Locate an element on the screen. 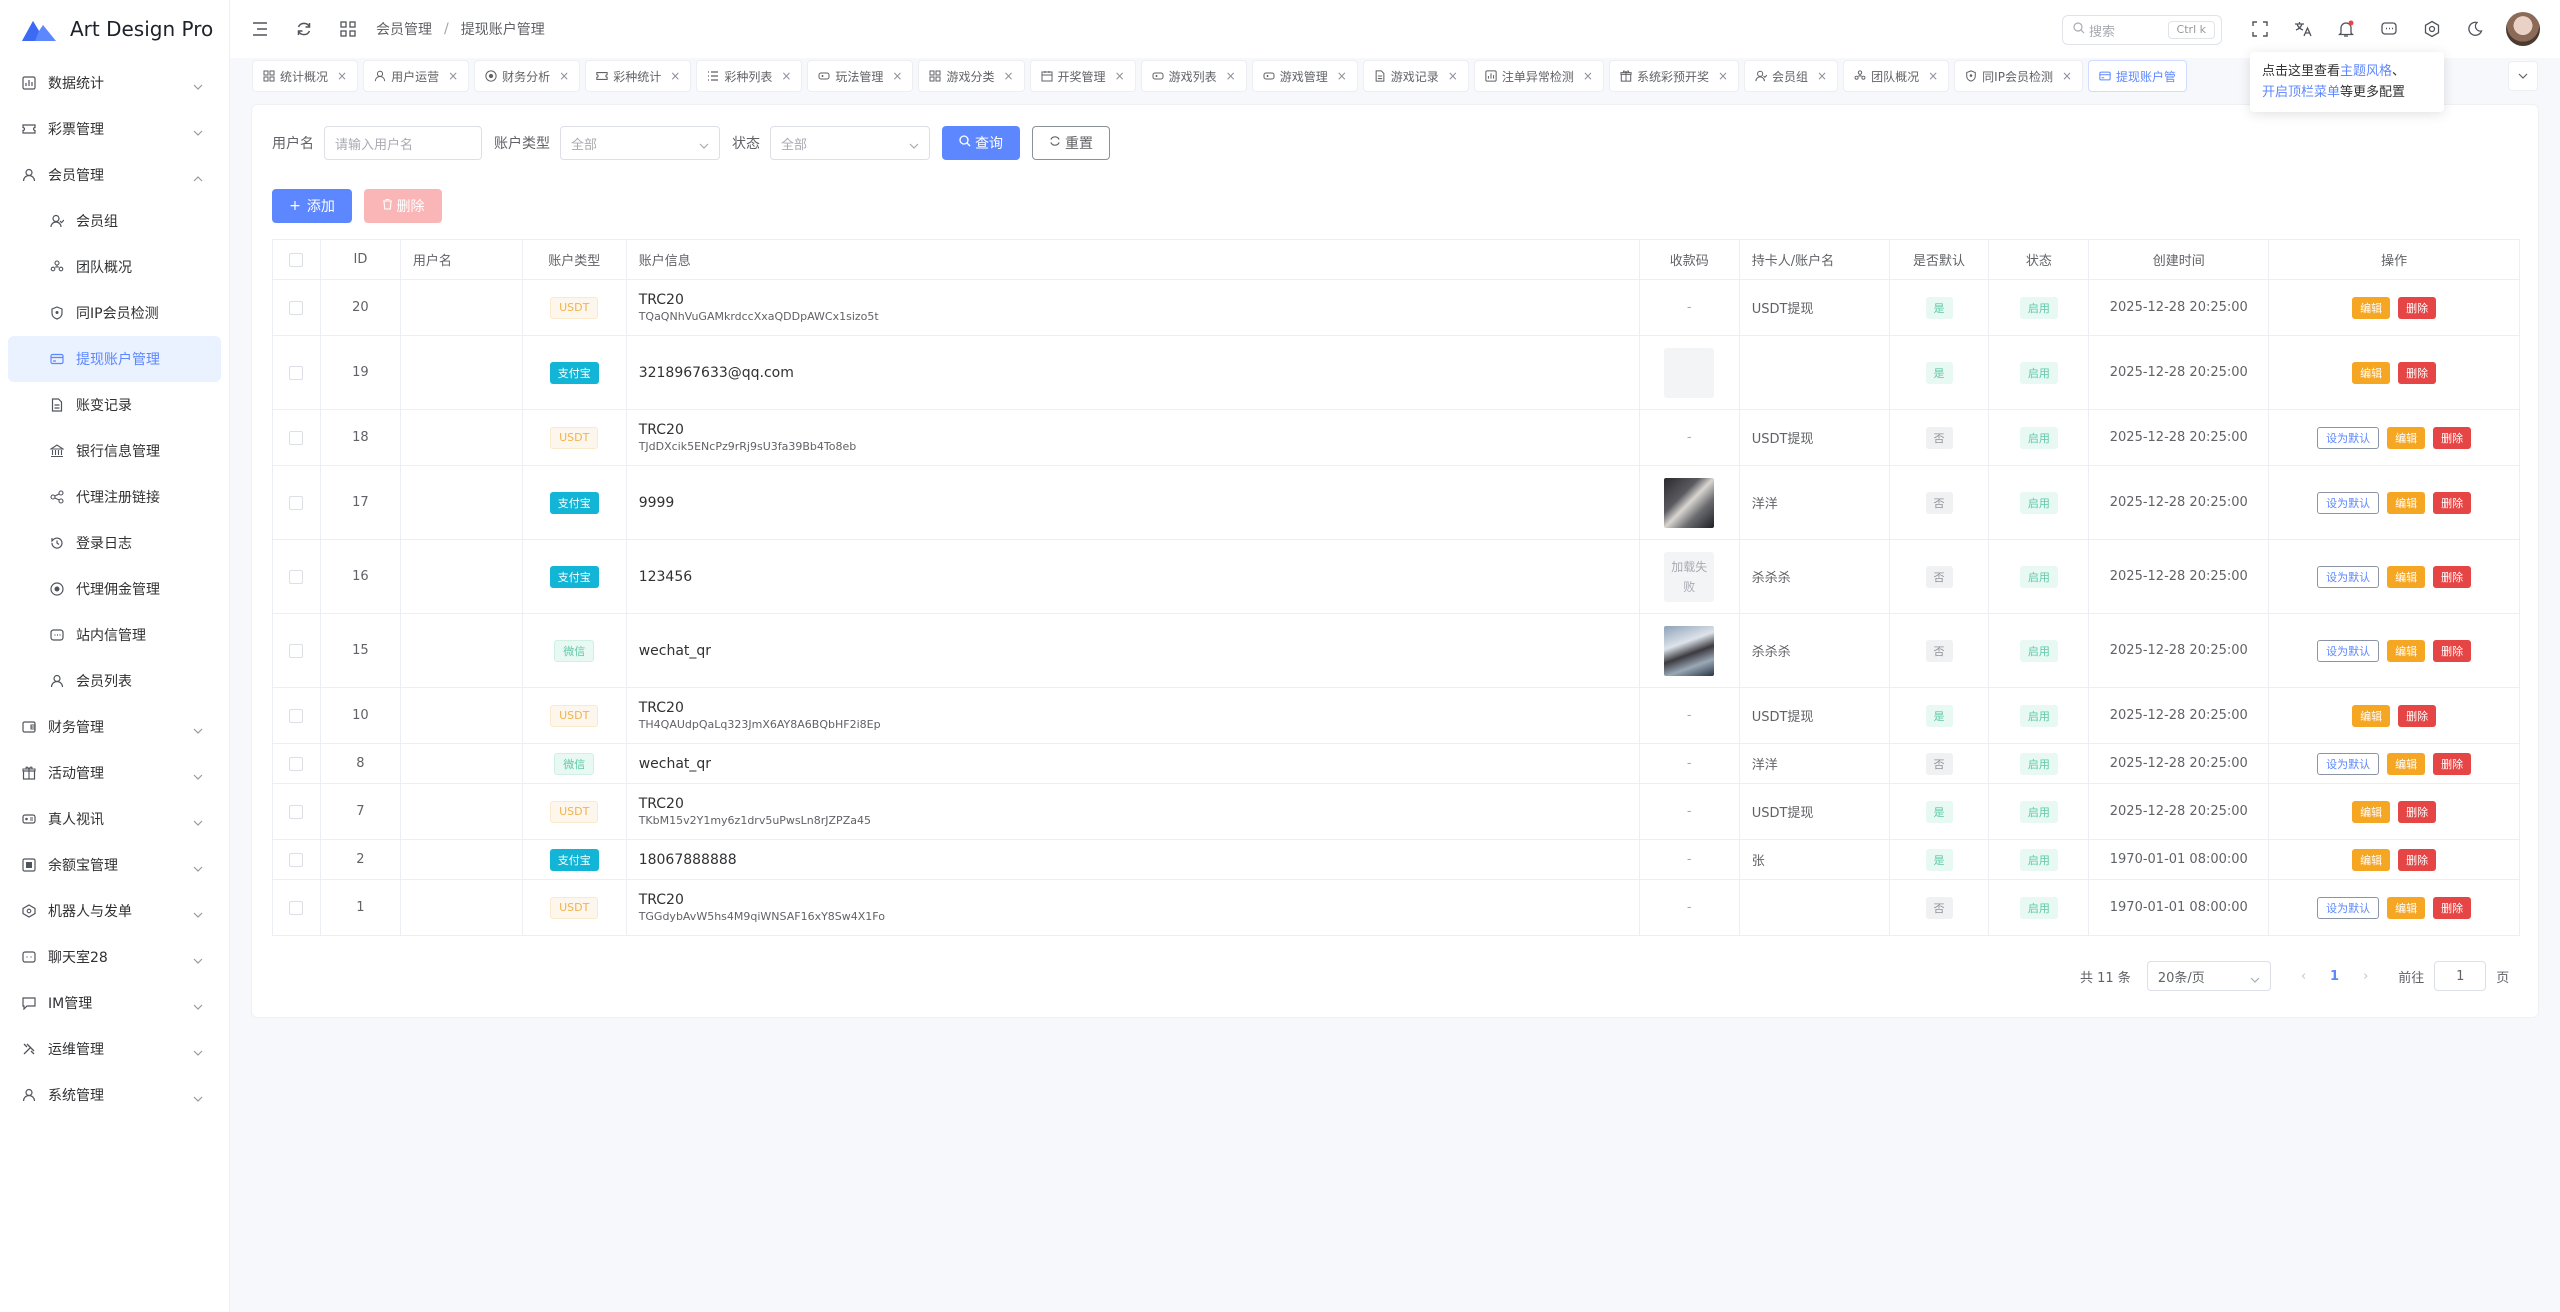 Image resolution: width=2560 pixels, height=1312 pixels. sidebar-subitem: 会员列表 is located at coordinates (114, 681).